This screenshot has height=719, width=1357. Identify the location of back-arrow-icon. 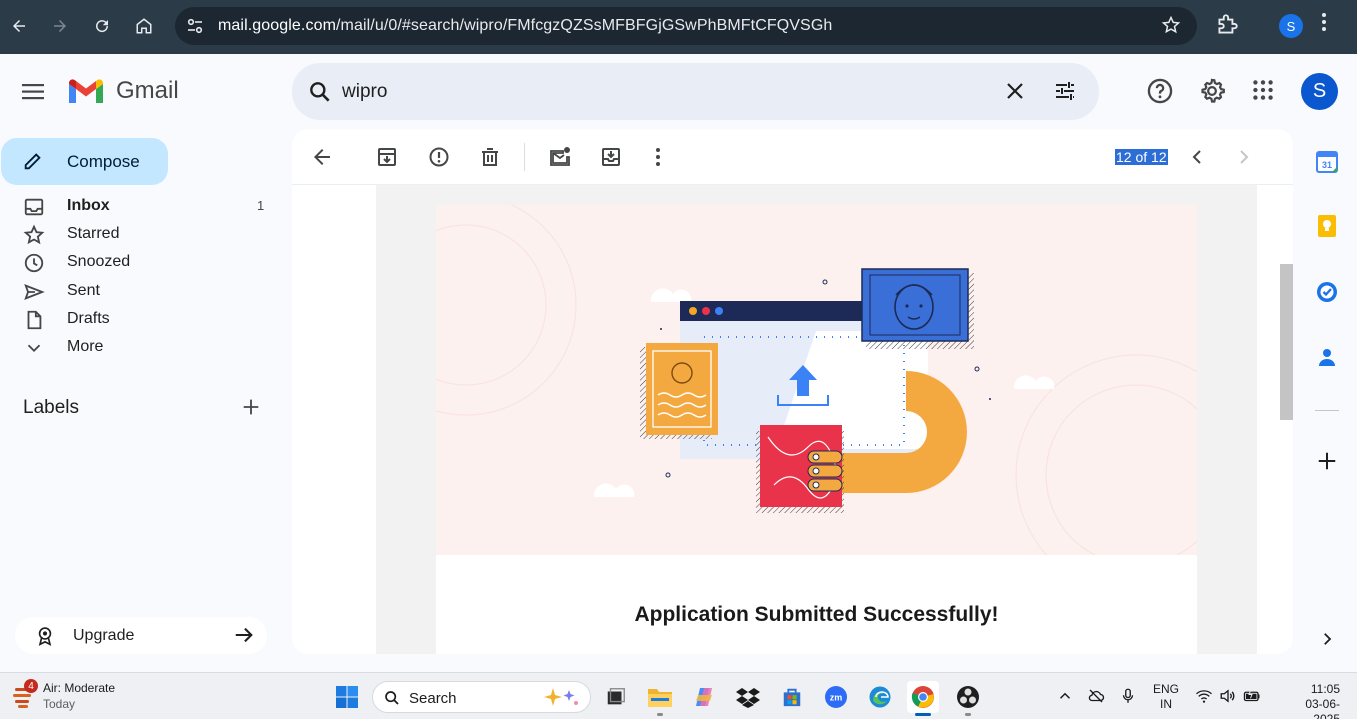
(19, 26).